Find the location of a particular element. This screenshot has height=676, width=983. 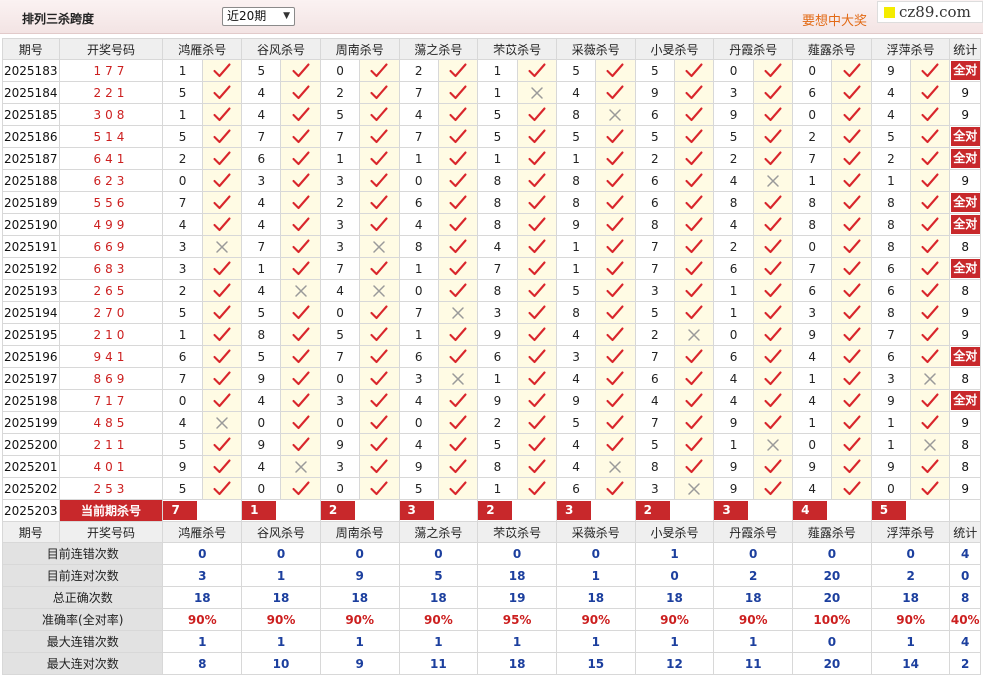

stat-cell: 全对 is located at coordinates (965, 158).